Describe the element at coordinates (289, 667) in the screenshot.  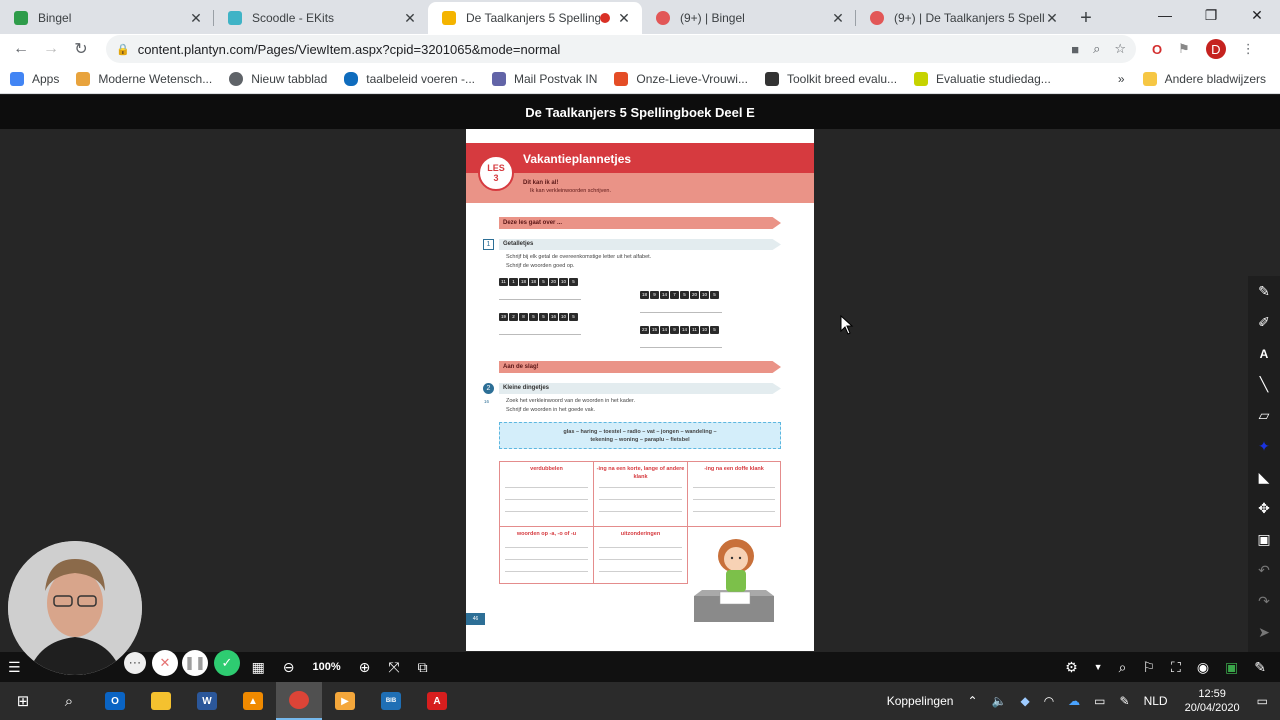
I see `zoom-out-icon: ⊖` at that location.